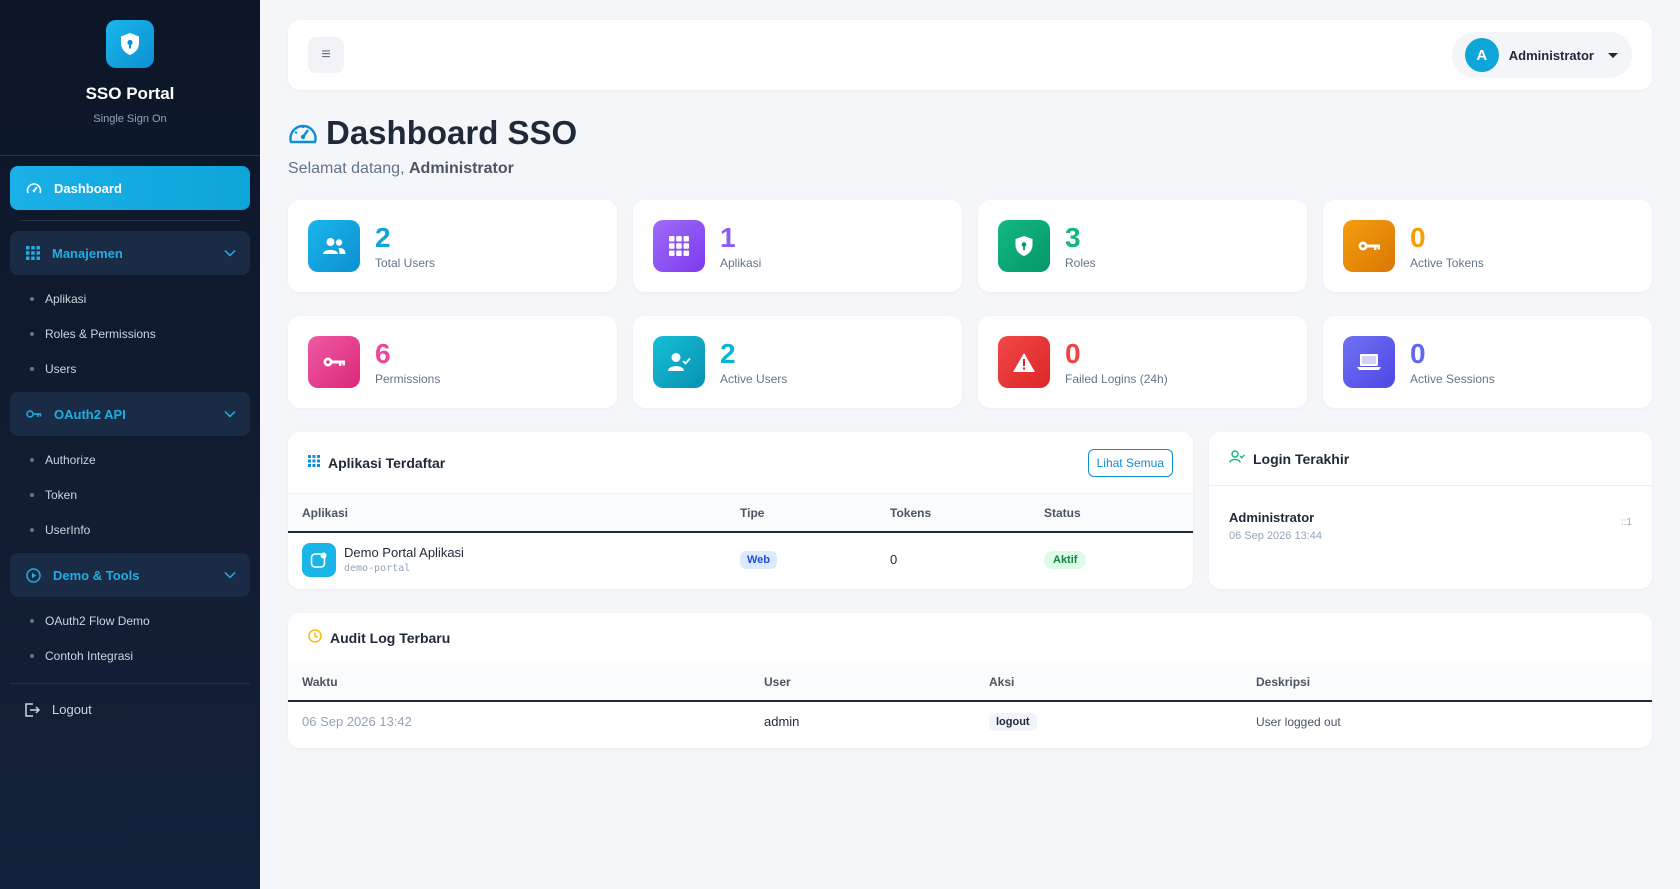  What do you see at coordinates (130, 188) in the screenshot?
I see `sidebar-item-dashboard: Dashboard` at bounding box center [130, 188].